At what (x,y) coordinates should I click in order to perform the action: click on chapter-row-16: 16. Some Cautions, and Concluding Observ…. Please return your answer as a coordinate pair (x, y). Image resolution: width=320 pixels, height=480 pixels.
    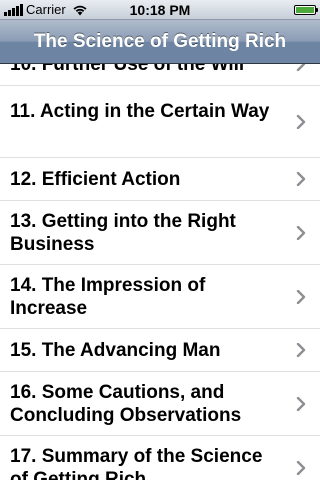
    Looking at the image, I should click on (160, 404).